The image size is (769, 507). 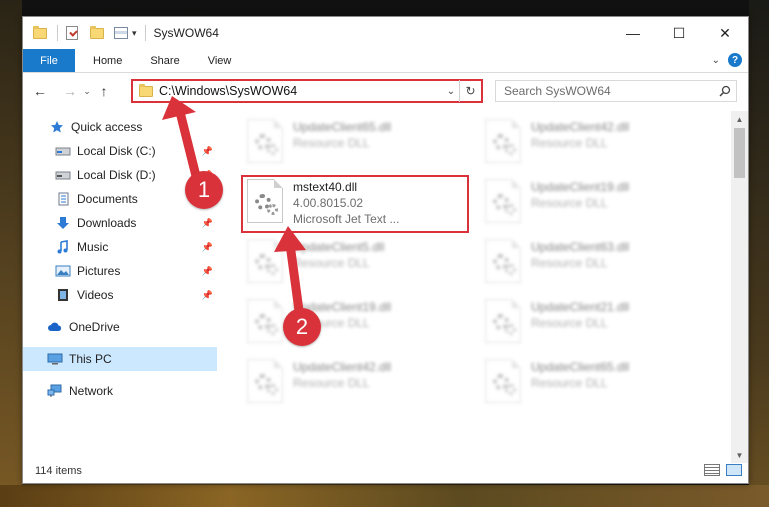 I want to click on annotation-arrows, so click(x=234, y=209).